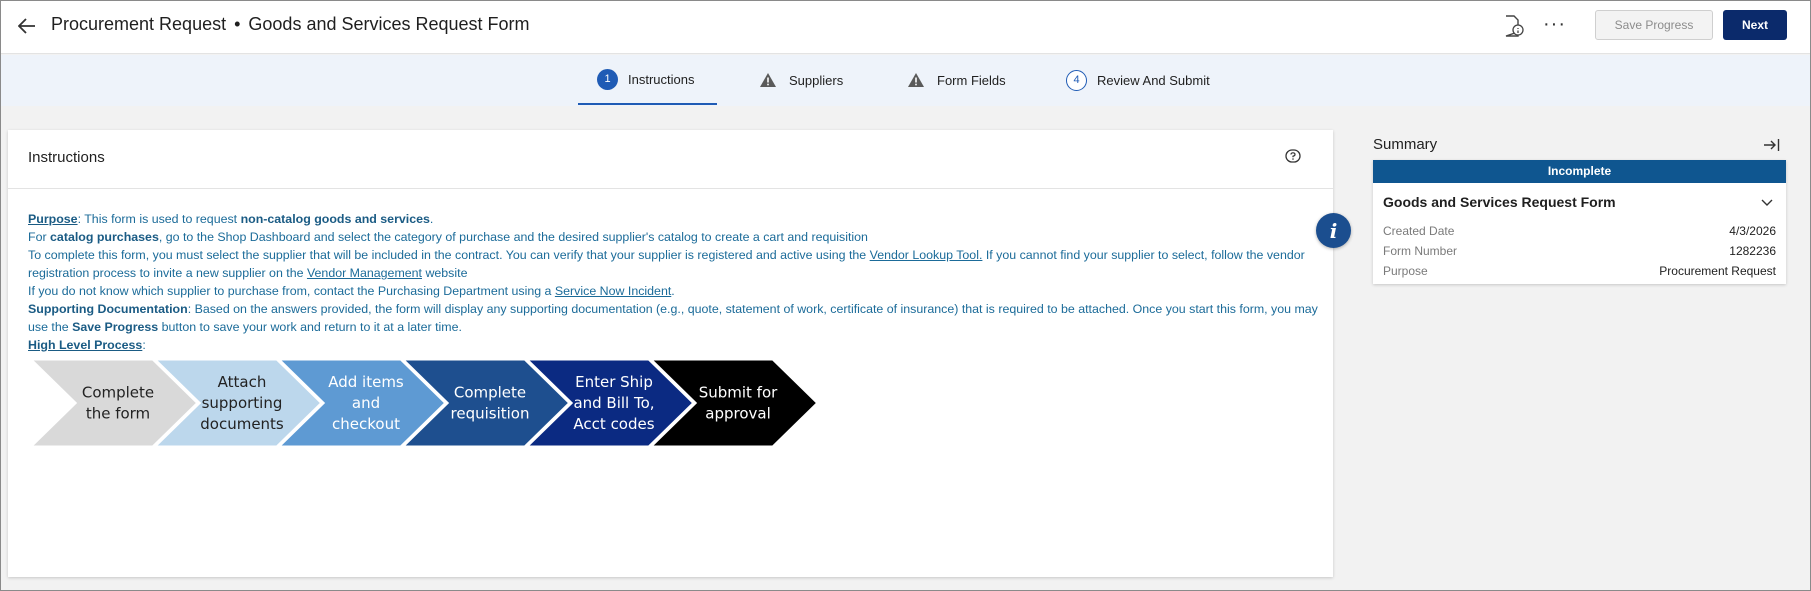 Image resolution: width=1811 pixels, height=591 pixels. I want to click on help-icon, so click(1294, 158).